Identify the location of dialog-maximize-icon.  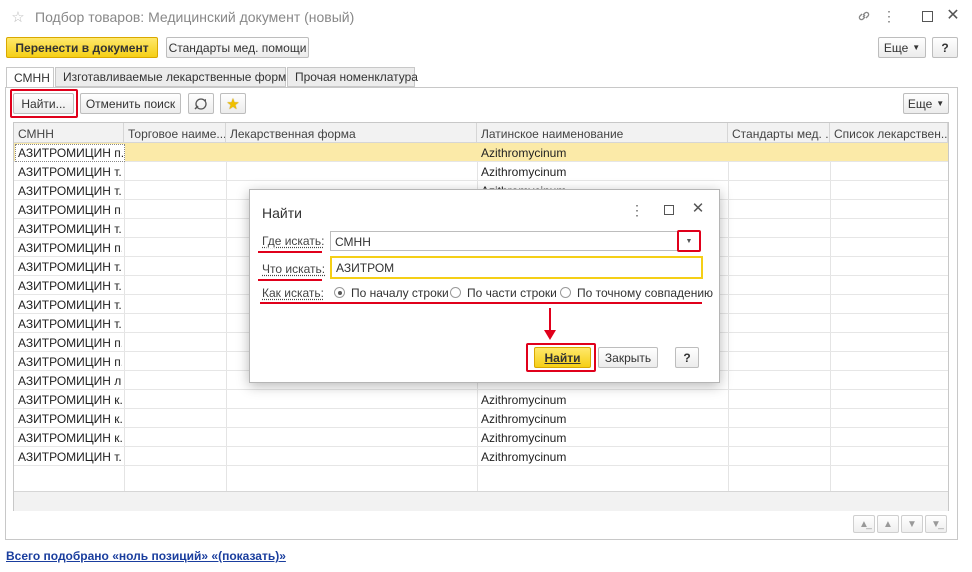
(669, 210).